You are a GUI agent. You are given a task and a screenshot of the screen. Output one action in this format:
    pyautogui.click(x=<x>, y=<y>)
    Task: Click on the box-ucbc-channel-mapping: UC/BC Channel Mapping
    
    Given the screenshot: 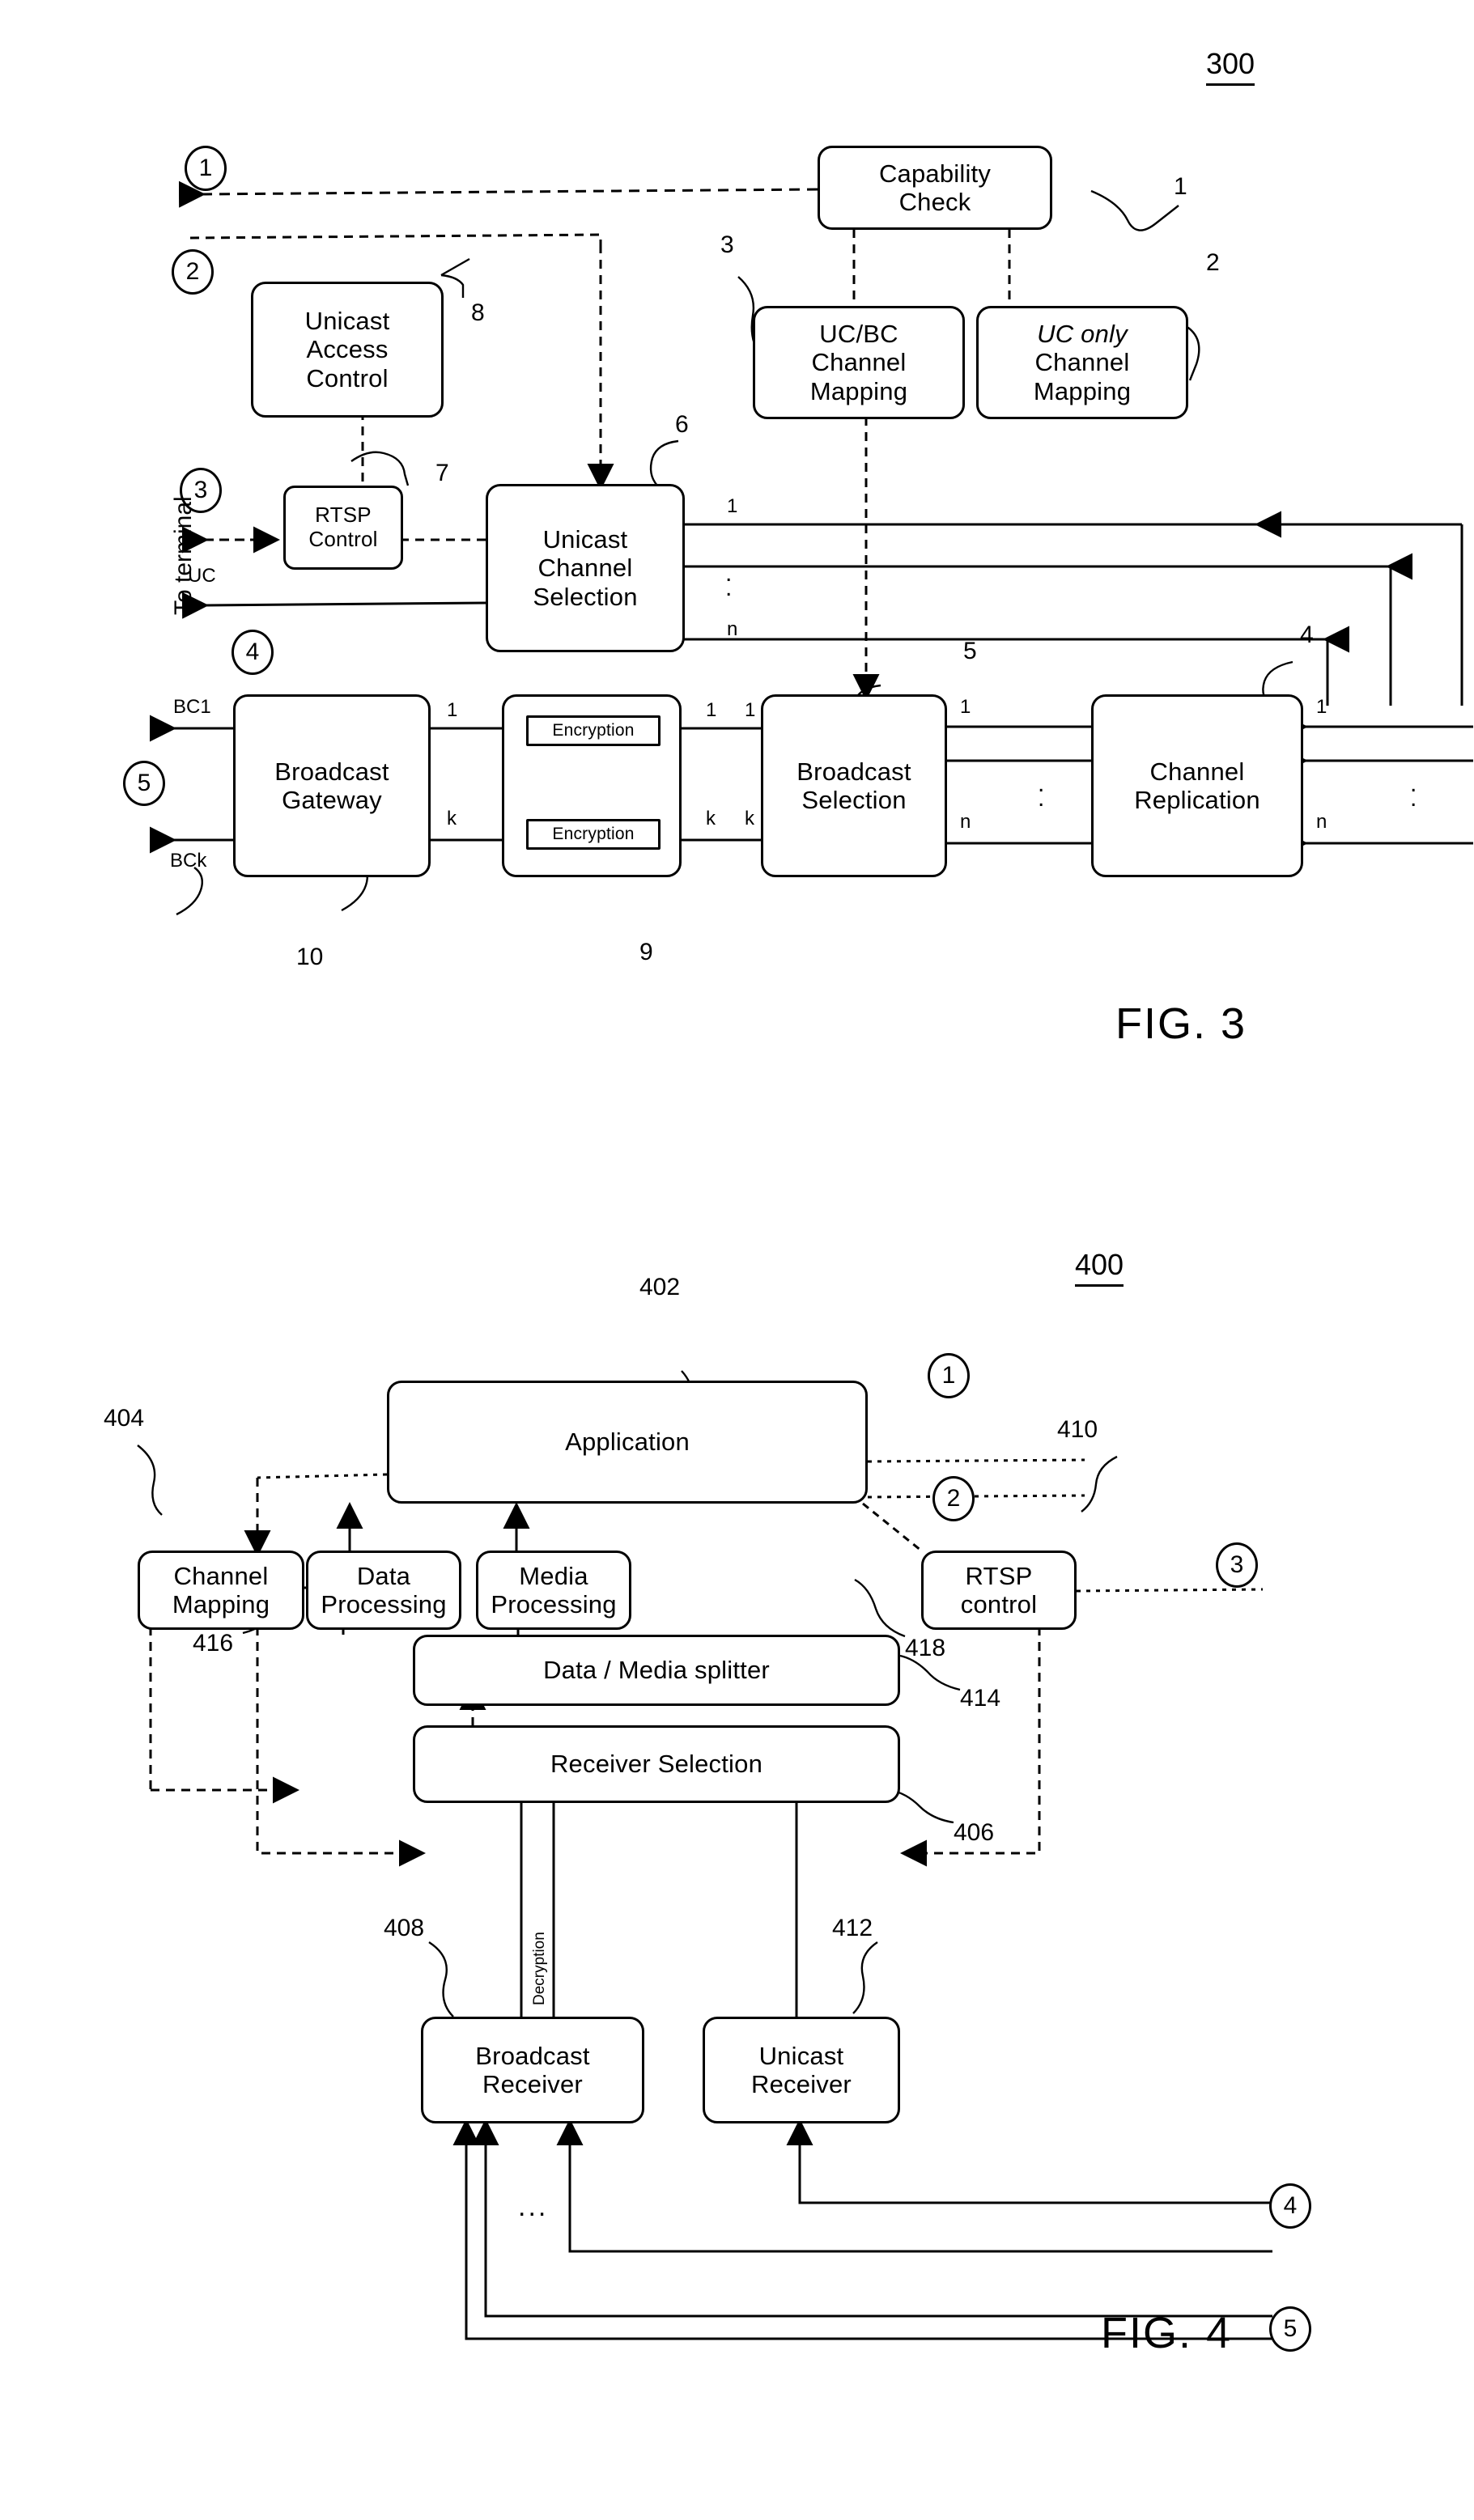 What is the action you would take?
    pyautogui.click(x=859, y=363)
    